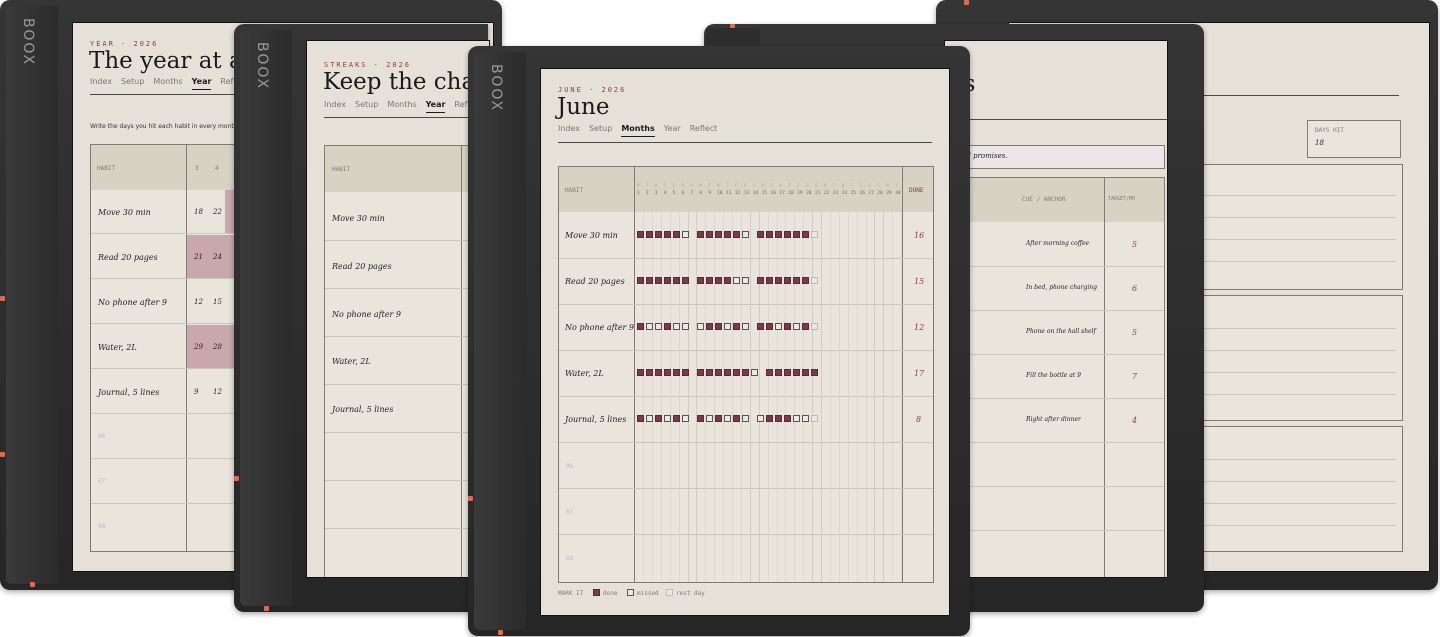  Describe the element at coordinates (1134, 376) in the screenshot. I see `target-value: 7` at that location.